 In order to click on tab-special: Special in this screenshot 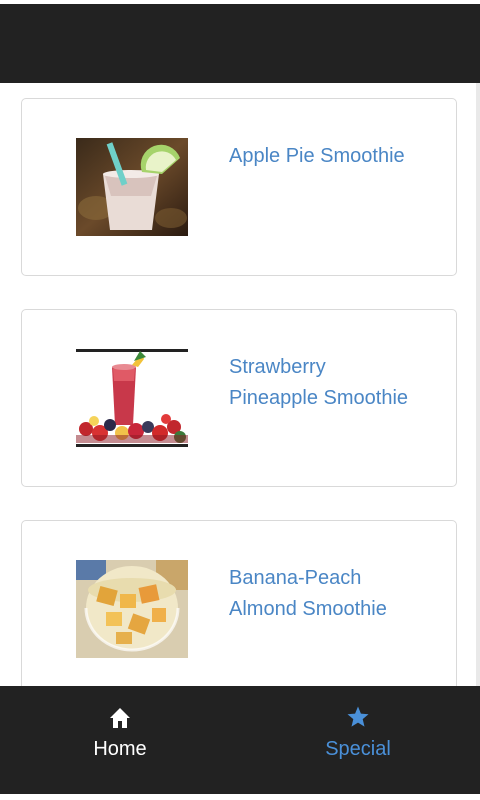, I will do `click(358, 737)`.